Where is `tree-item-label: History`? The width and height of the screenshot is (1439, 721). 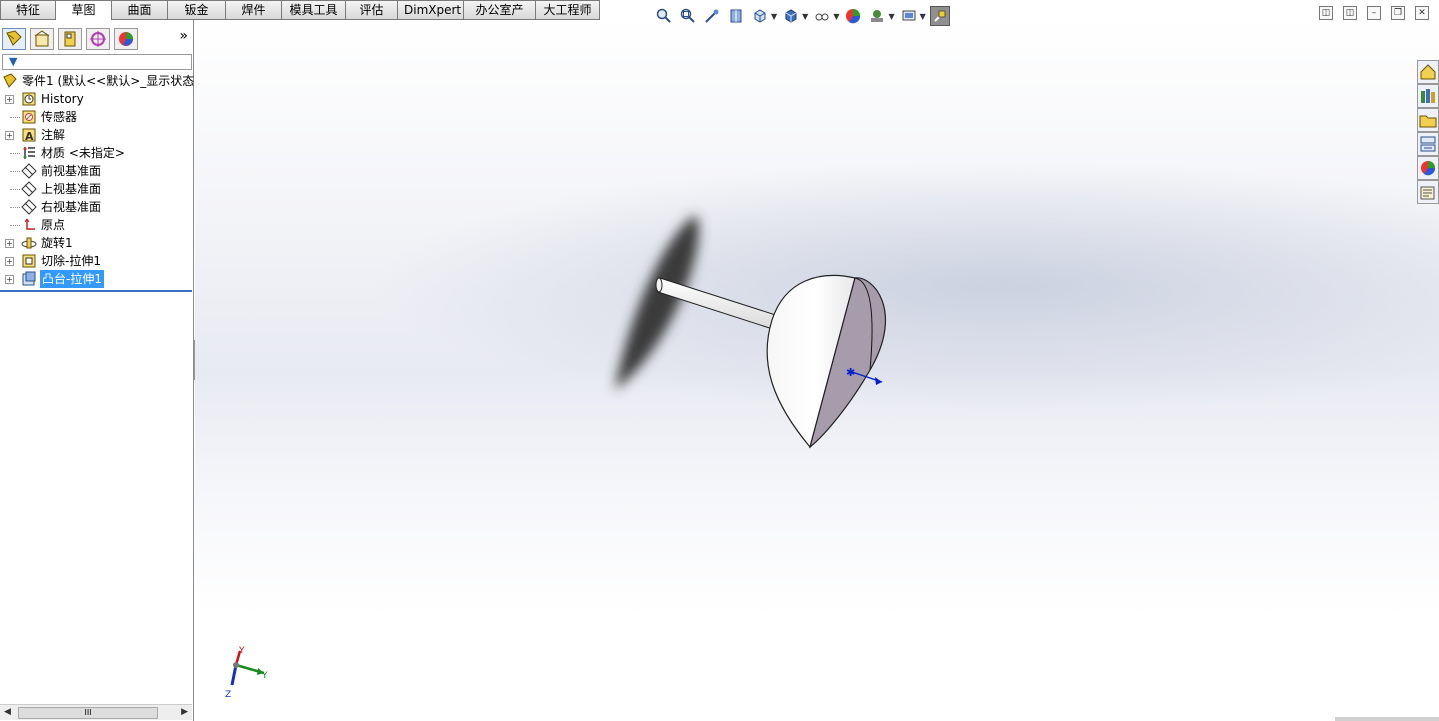
tree-item-label: History is located at coordinates (62, 99).